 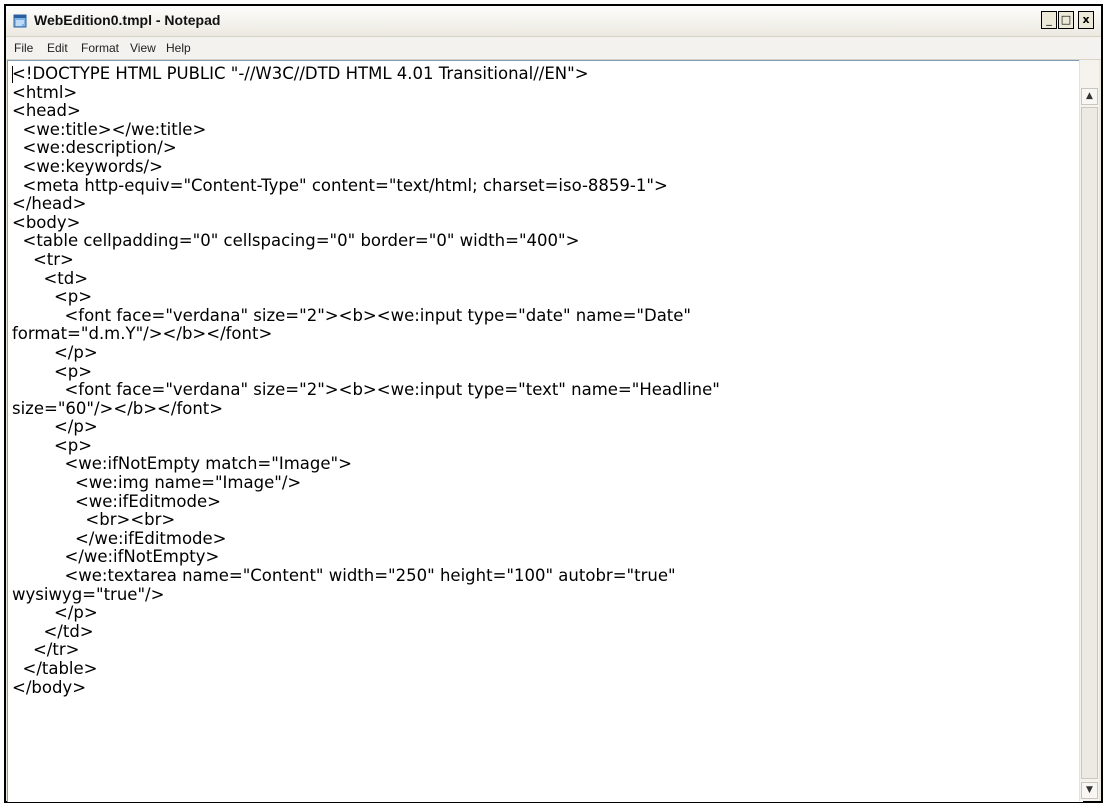 What do you see at coordinates (547, 557) in the screenshot?
I see `editor-line: </we:ifNotEmpty>` at bounding box center [547, 557].